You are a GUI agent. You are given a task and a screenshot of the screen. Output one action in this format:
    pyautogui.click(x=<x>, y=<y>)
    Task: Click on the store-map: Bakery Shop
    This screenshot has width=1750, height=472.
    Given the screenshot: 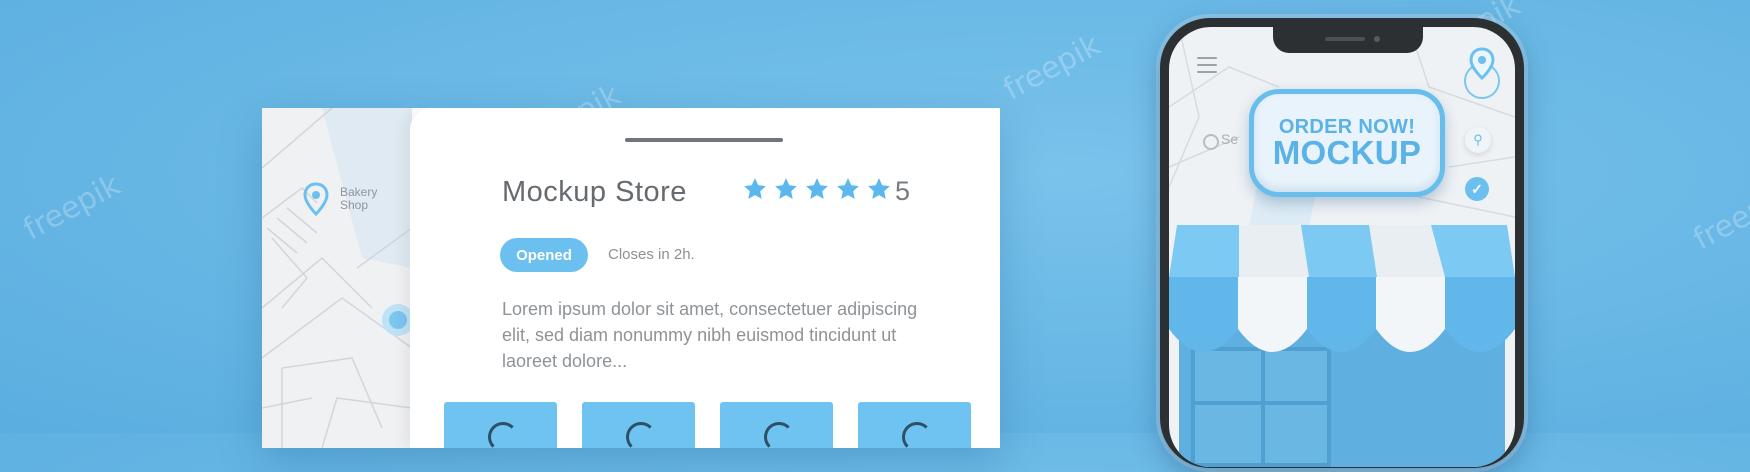 What is the action you would take?
    pyautogui.click(x=337, y=278)
    